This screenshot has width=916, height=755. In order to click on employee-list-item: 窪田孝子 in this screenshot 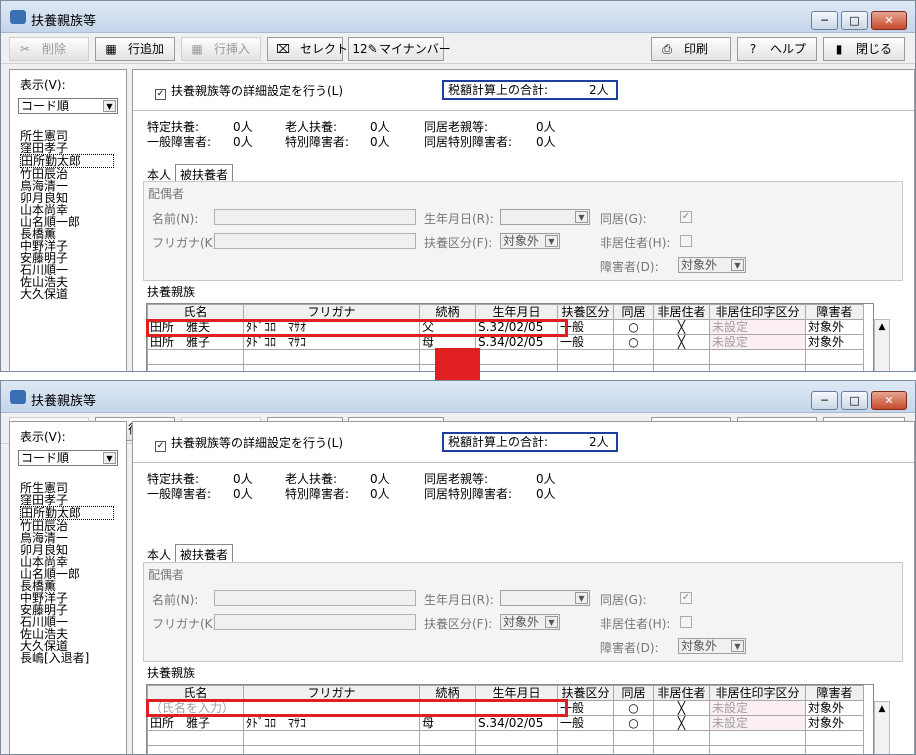, I will do `click(67, 148)`.